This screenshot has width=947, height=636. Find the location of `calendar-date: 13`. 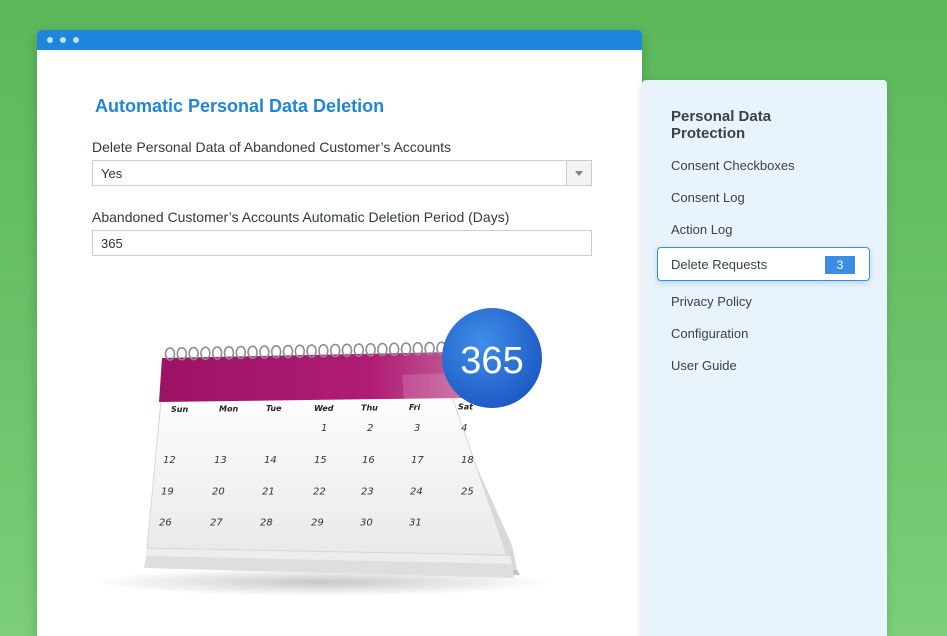

calendar-date: 13 is located at coordinates (220, 460).